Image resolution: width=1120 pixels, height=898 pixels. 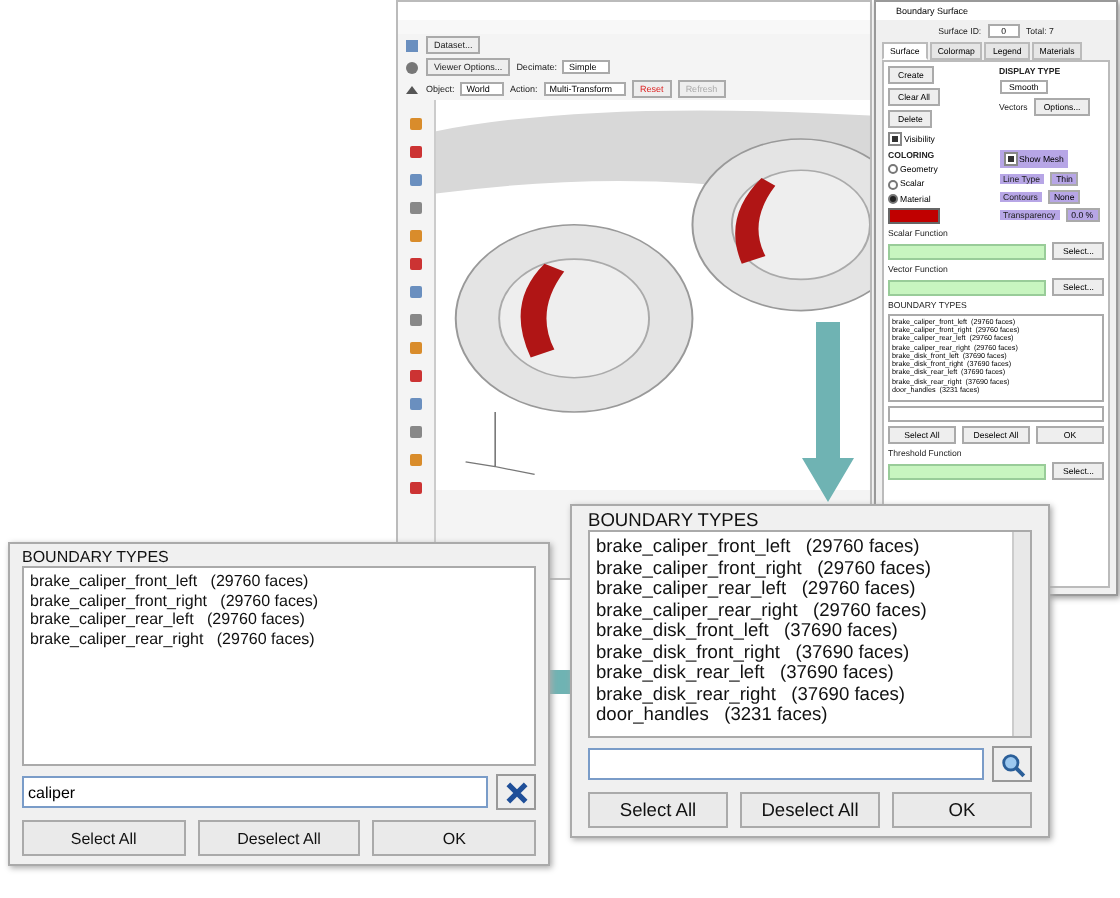 I want to click on search-icon, so click(x=1012, y=764).